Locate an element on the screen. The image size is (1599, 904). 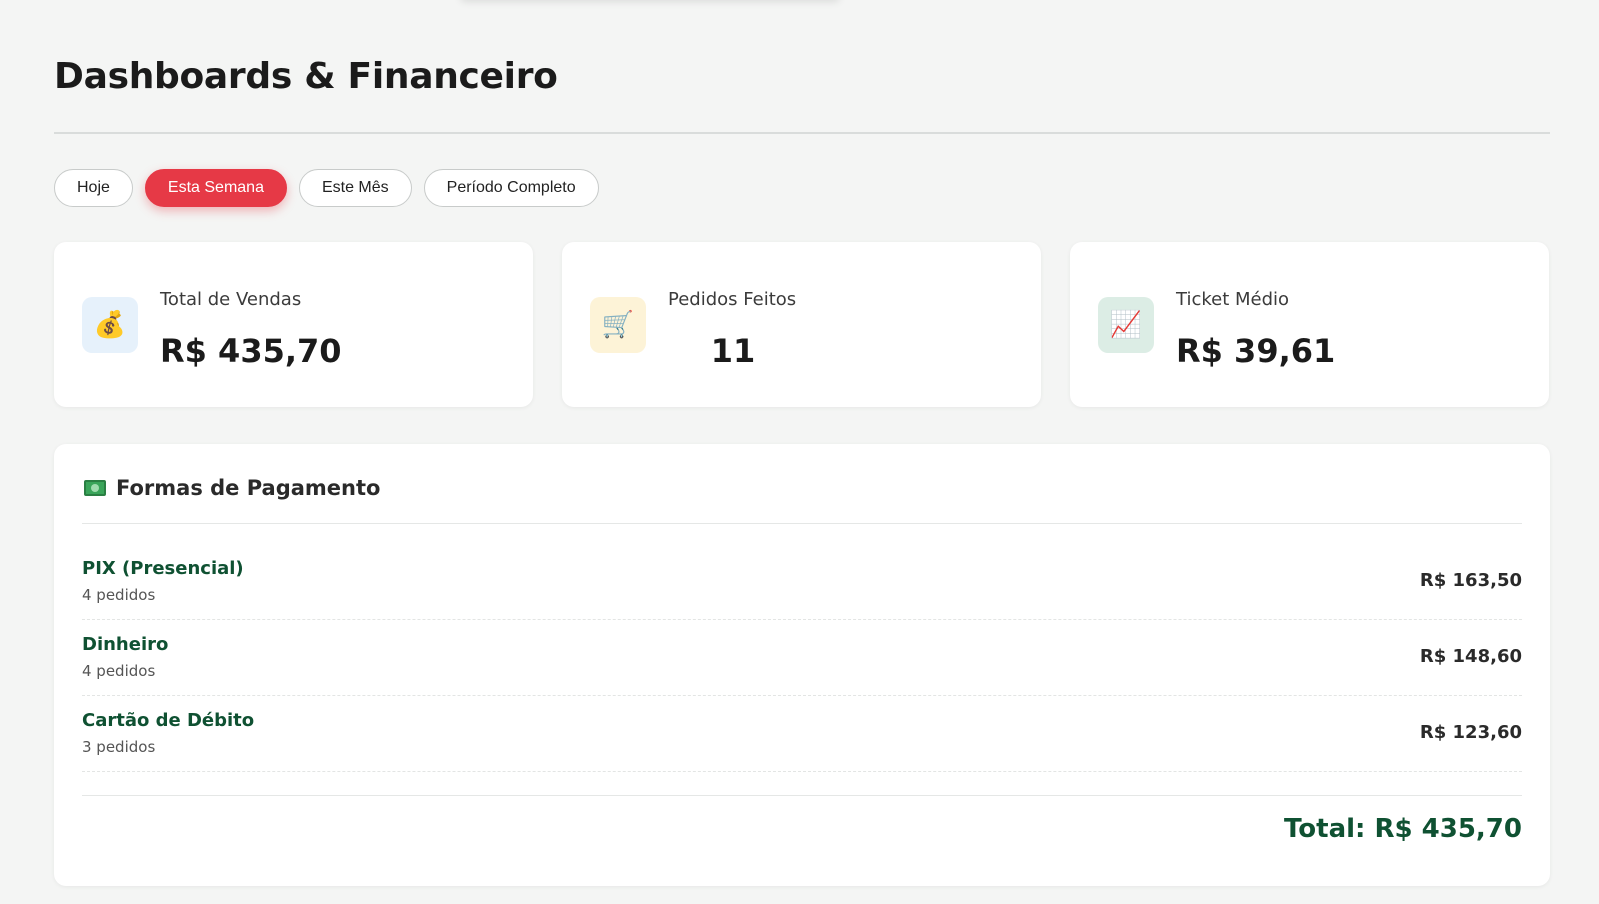
payment-method-amount: R$ 123,60 is located at coordinates (1470, 732).